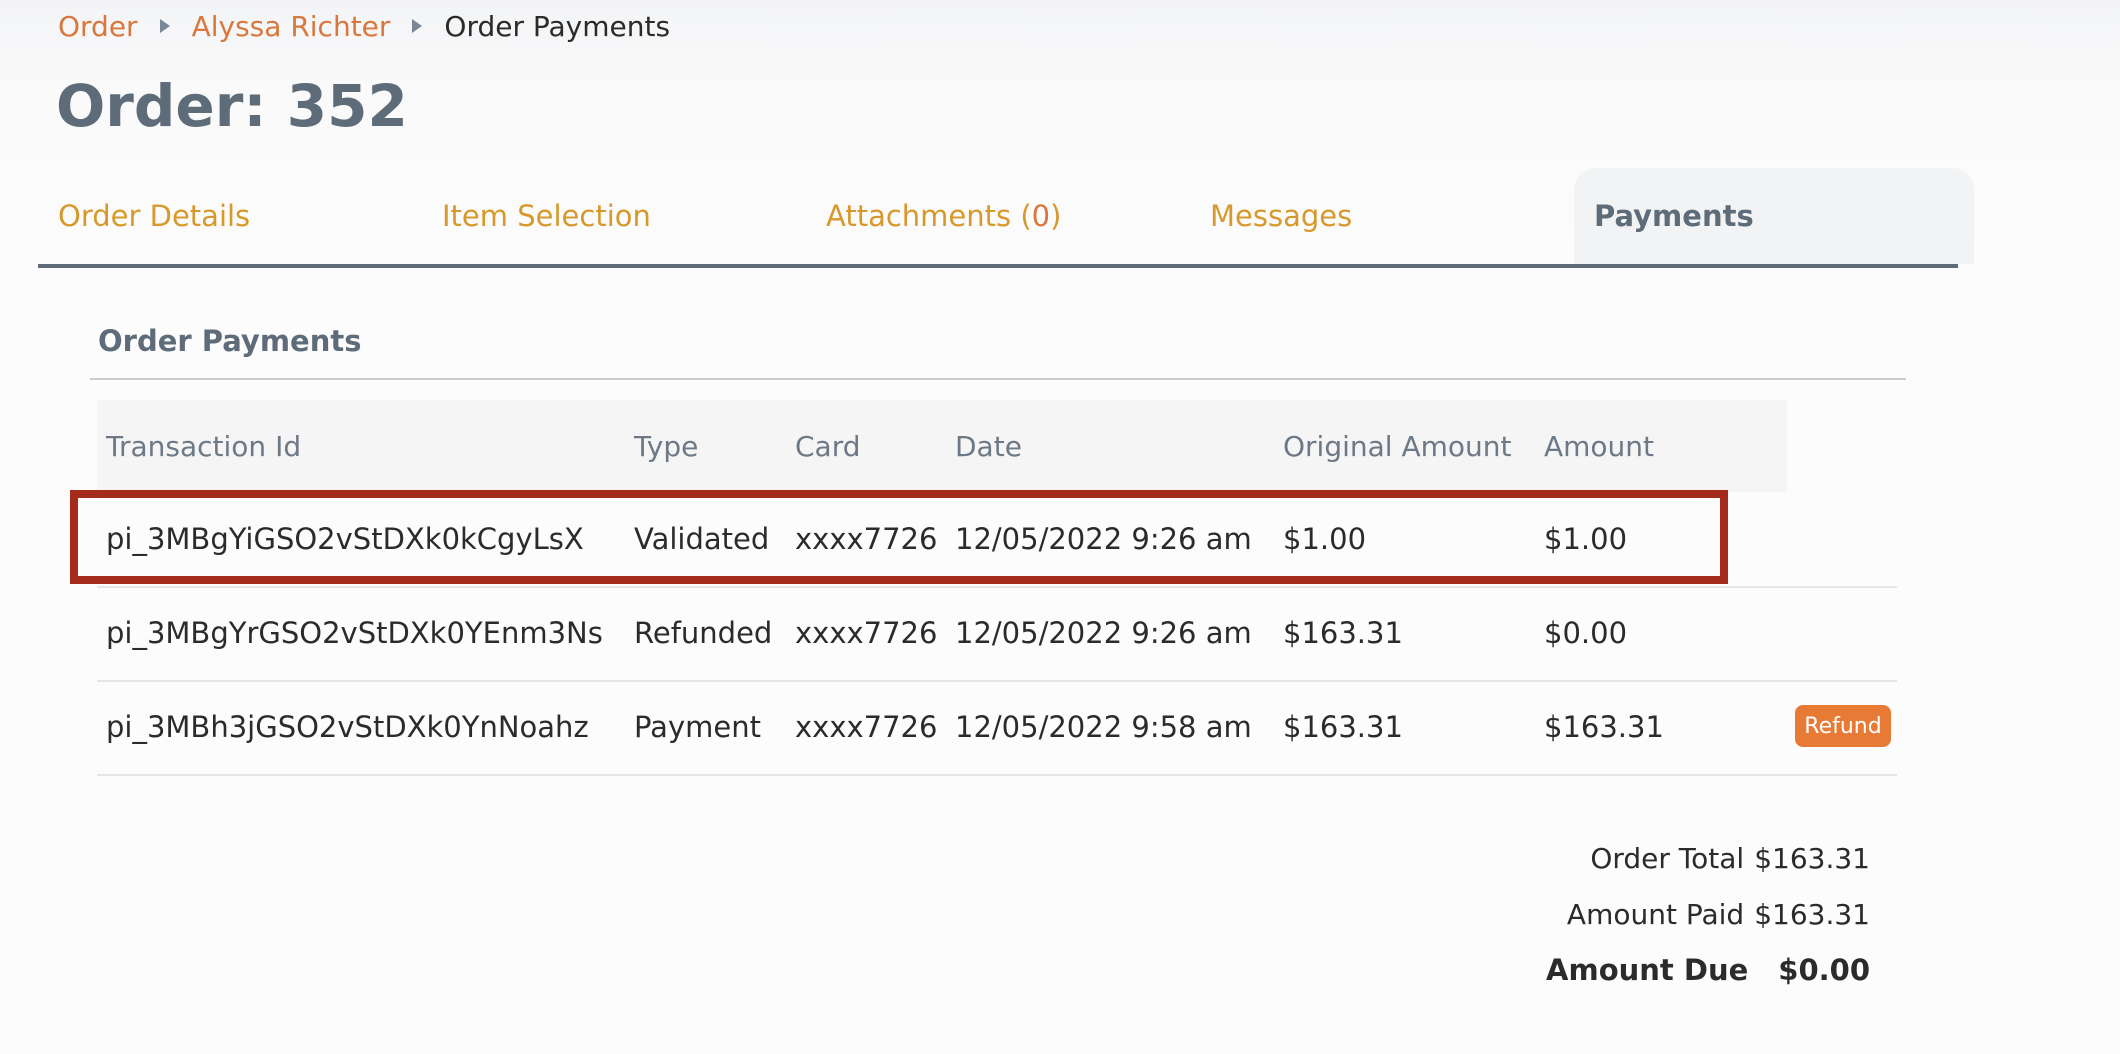 Image resolution: width=2120 pixels, height=1054 pixels. Describe the element at coordinates (1041, 216) in the screenshot. I see `attachments-count: 0` at that location.